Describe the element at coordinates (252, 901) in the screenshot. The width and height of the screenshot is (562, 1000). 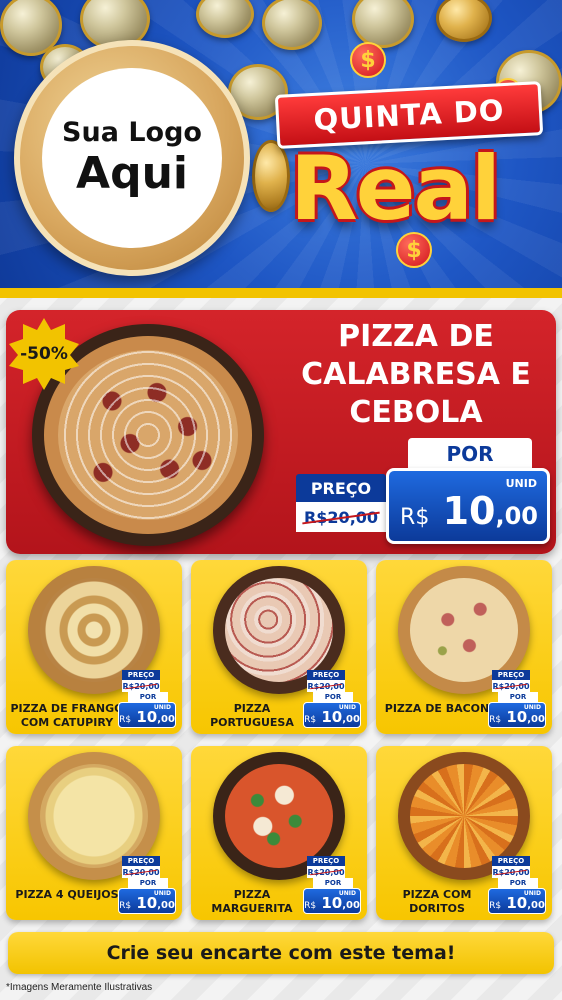
I see `product-name: PIZZA MARGUERITA` at that location.